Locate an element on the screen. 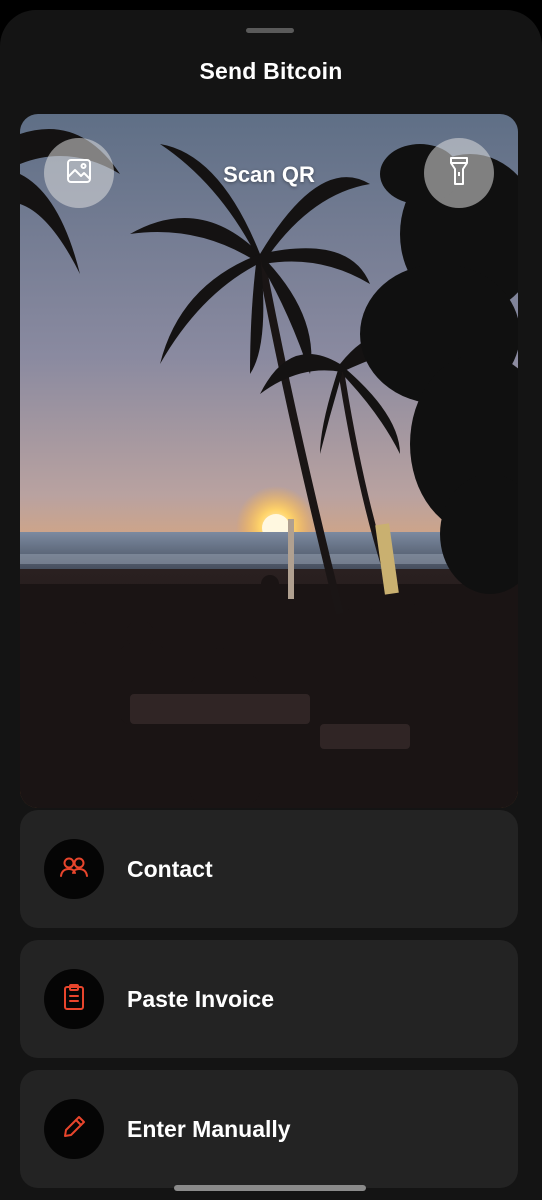  contact-option: Contact is located at coordinates (269, 869).